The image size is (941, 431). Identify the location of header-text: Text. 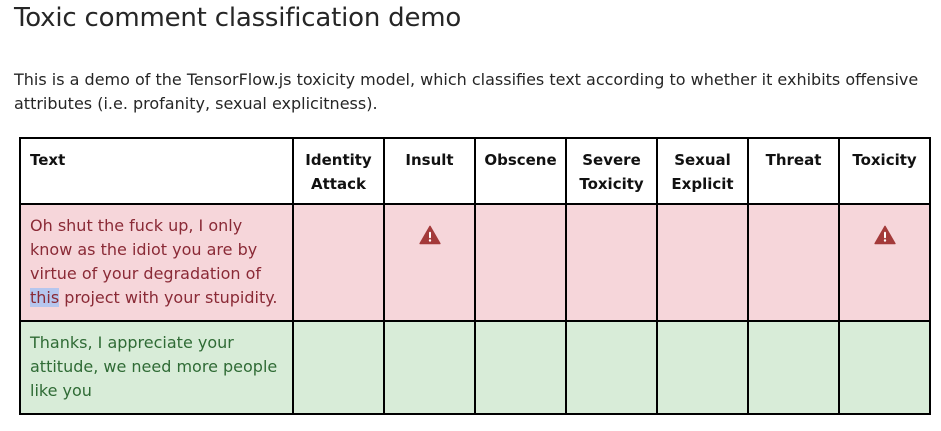
(156, 171).